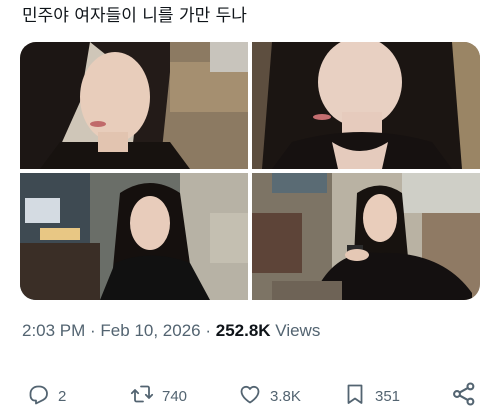  I want to click on heart-icon, so click(250, 396).